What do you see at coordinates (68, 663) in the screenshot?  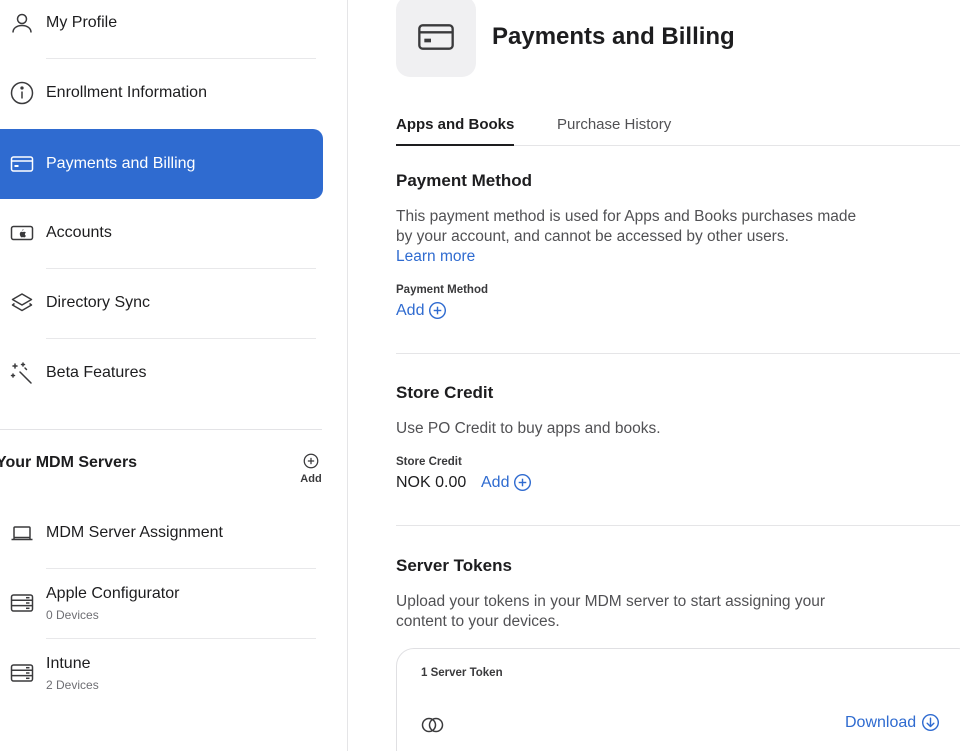 I see `sidebar-item-label: Intune` at bounding box center [68, 663].